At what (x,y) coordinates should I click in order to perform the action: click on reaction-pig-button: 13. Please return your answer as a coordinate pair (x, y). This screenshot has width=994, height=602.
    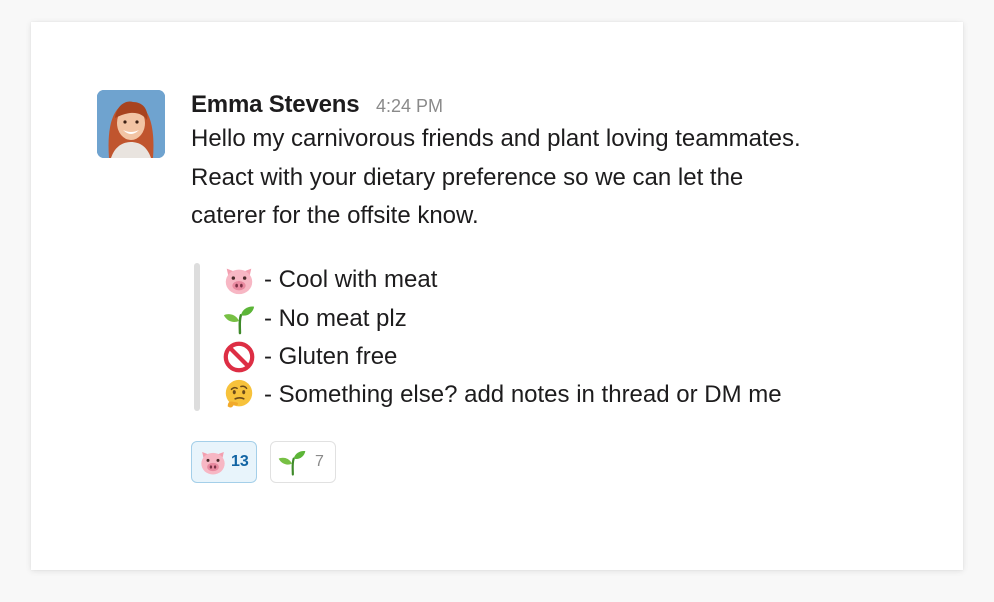
    Looking at the image, I should click on (224, 462).